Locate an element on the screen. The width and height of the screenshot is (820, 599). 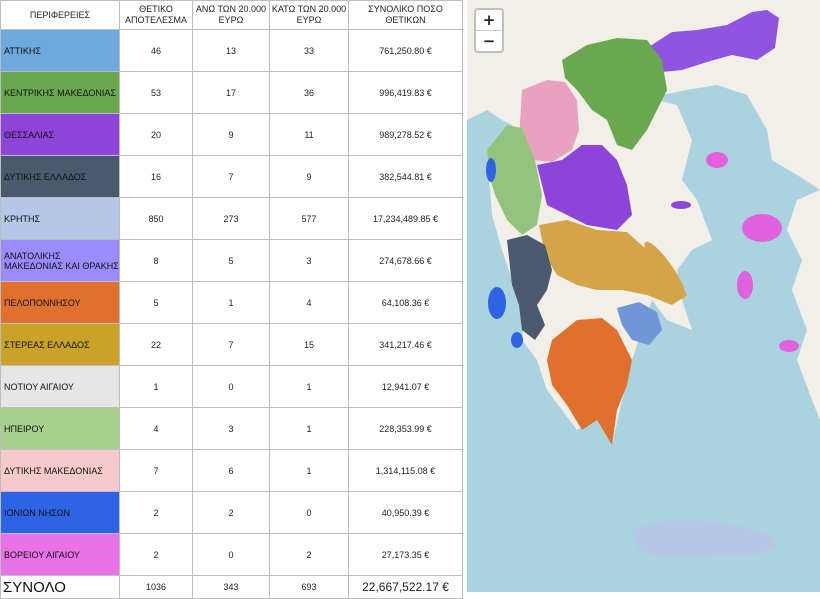
map-land-turkey is located at coordinates (803, 305).